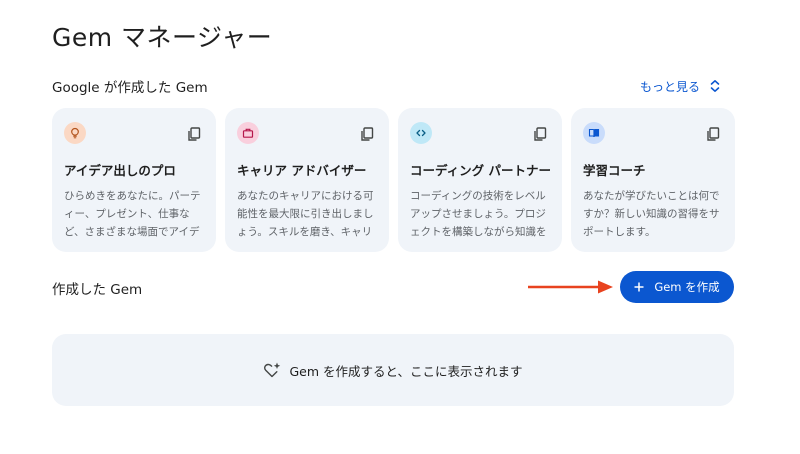  Describe the element at coordinates (130, 88) in the screenshot. I see `premade-gems-title: Google が作成した Gem` at that location.